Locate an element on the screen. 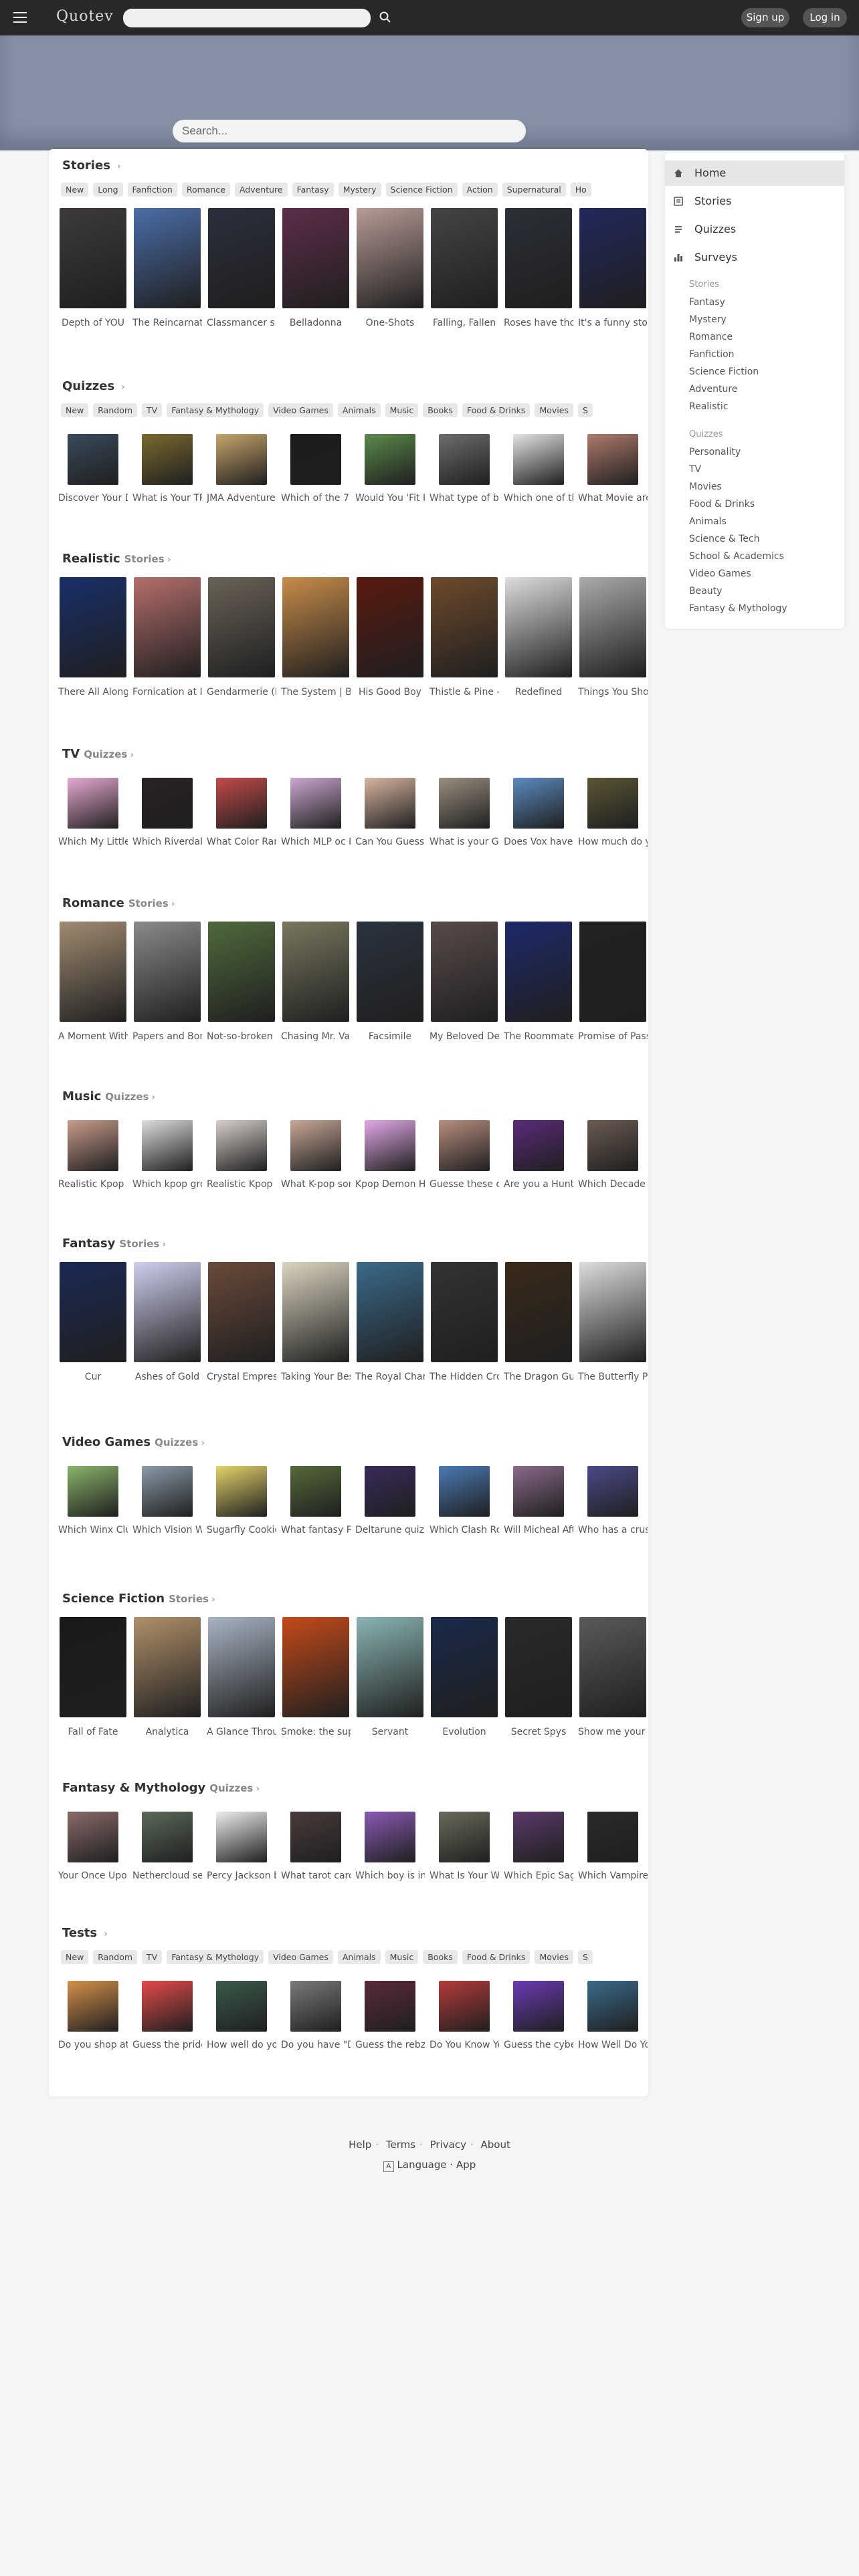 Image resolution: width=859 pixels, height=2576 pixels. story-card: Promise of Passion is located at coordinates (613, 994).